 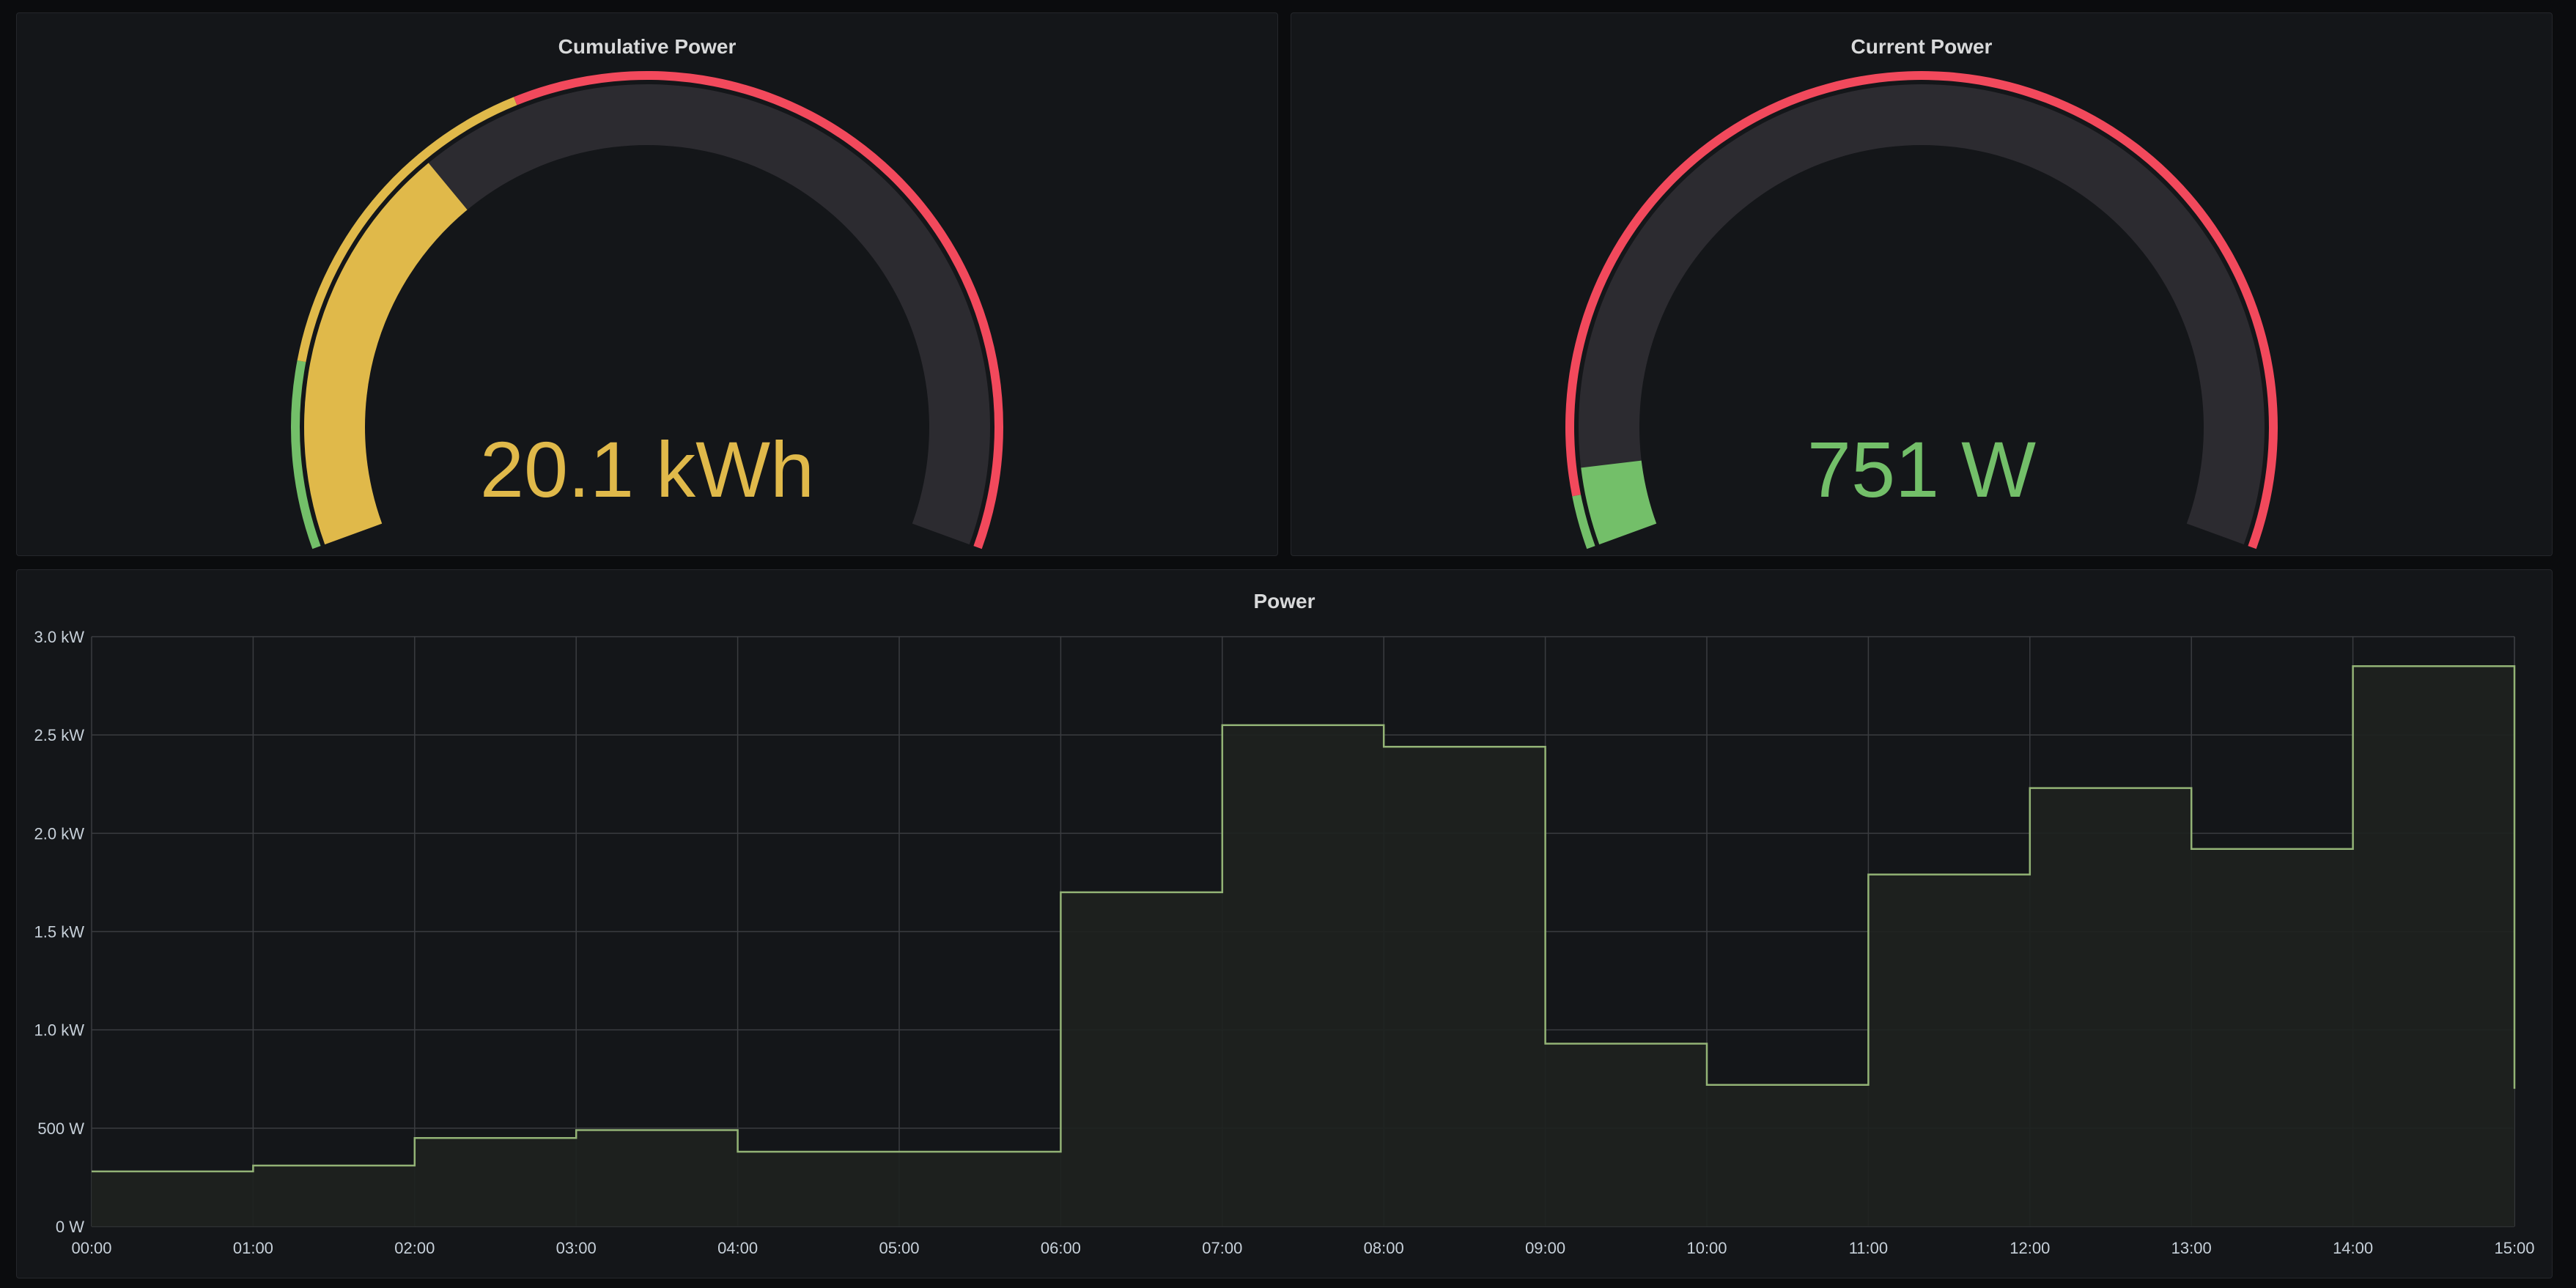 I want to click on x-tick-label-9: 09:00, so click(x=1545, y=1248).